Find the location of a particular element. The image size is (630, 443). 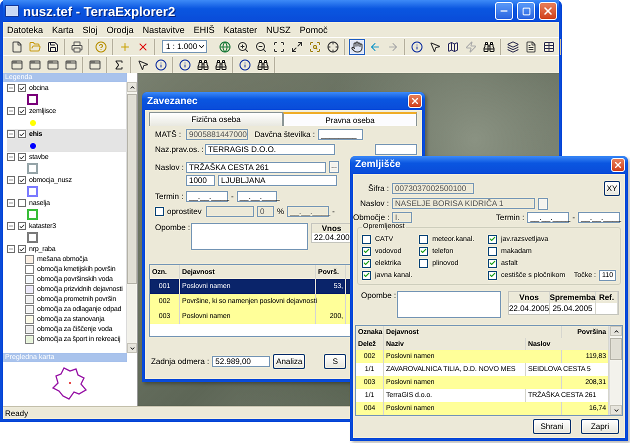

menu-item: NUSZ is located at coordinates (278, 29).